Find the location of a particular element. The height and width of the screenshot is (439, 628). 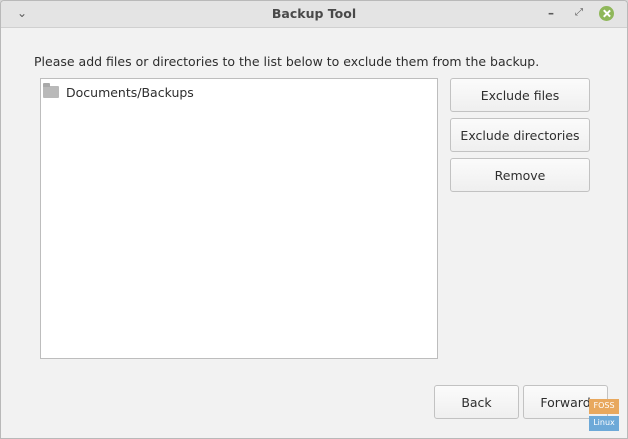

remove-button: Remove is located at coordinates (520, 175).